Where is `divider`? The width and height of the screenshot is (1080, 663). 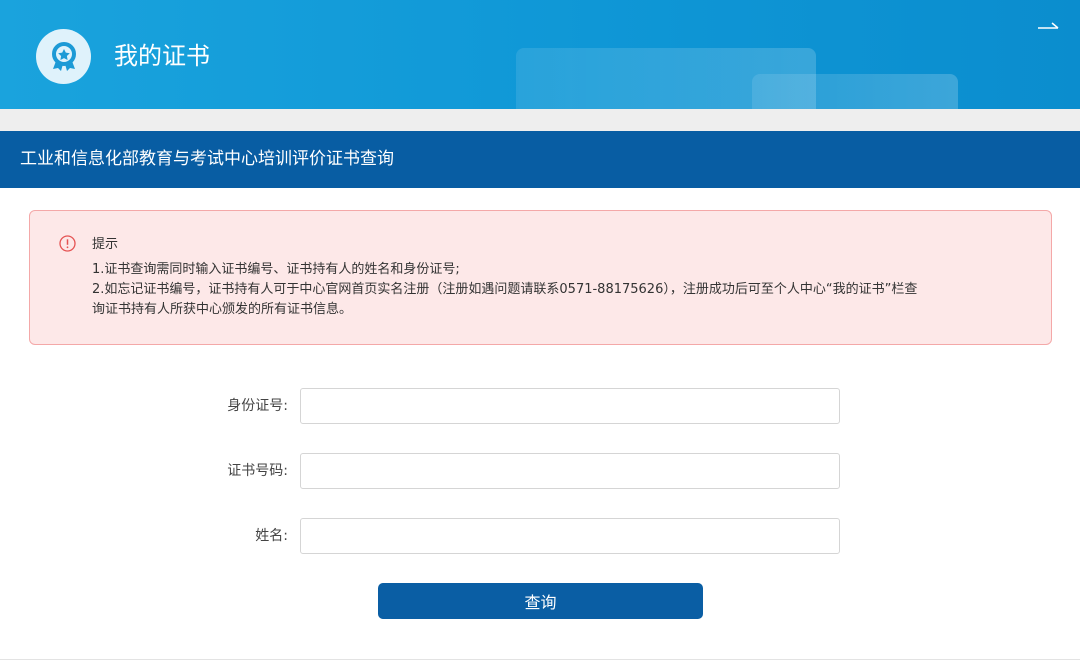 divider is located at coordinates (540, 659).